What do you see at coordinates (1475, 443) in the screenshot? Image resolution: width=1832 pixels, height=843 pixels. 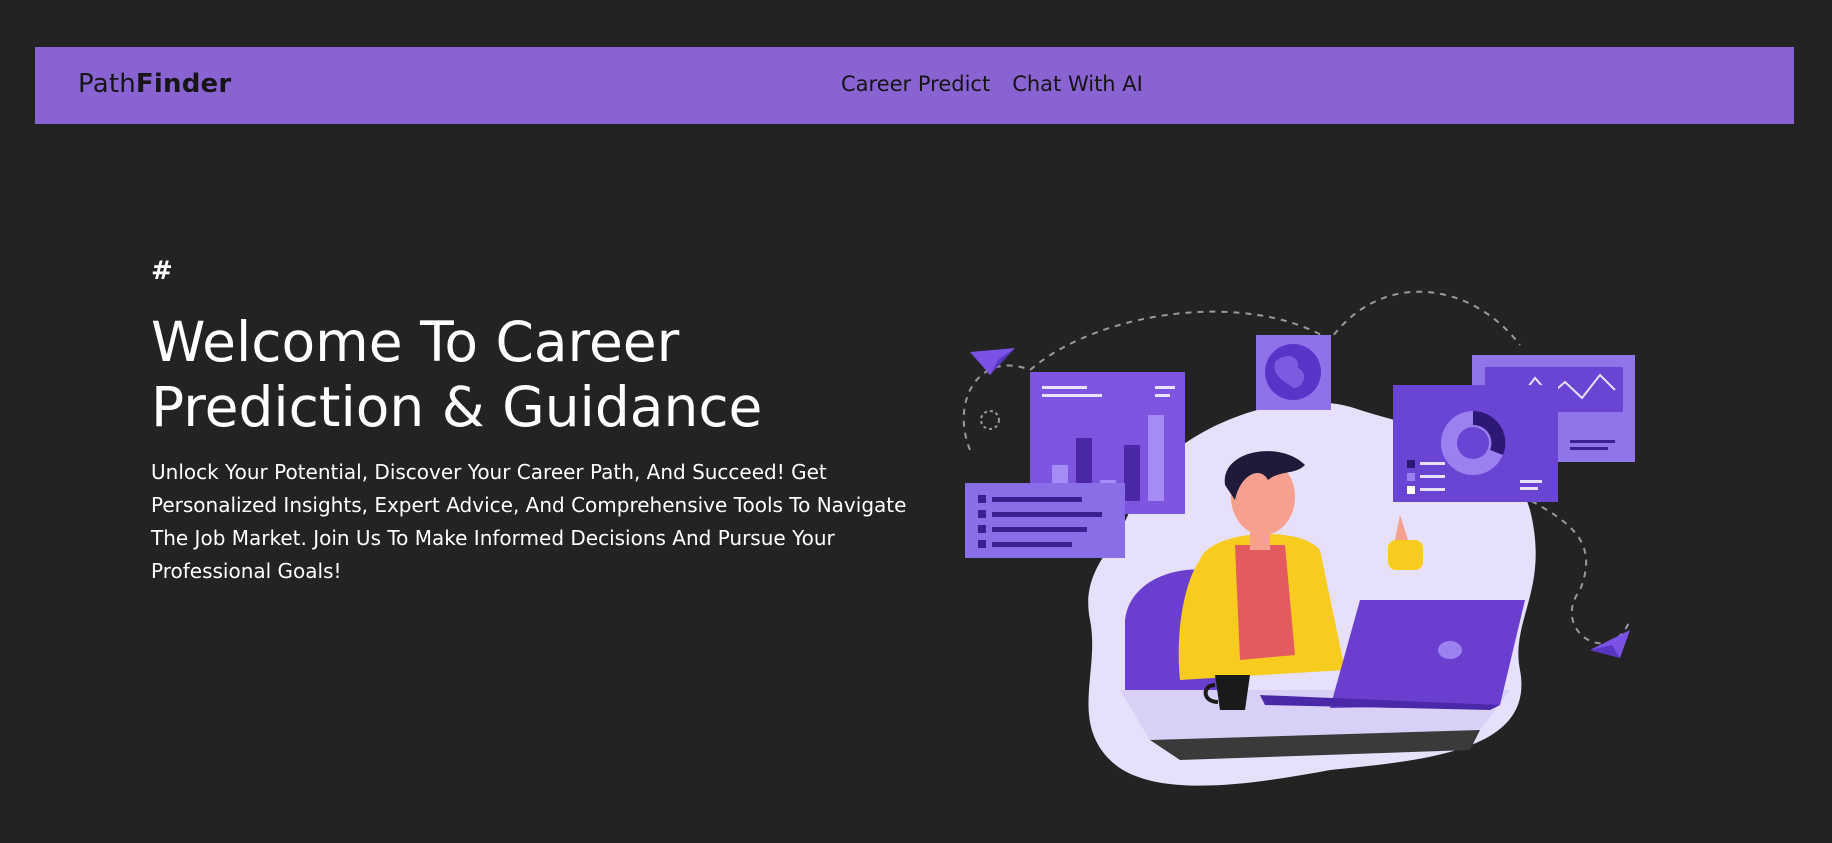 I see `donut-chart-card` at bounding box center [1475, 443].